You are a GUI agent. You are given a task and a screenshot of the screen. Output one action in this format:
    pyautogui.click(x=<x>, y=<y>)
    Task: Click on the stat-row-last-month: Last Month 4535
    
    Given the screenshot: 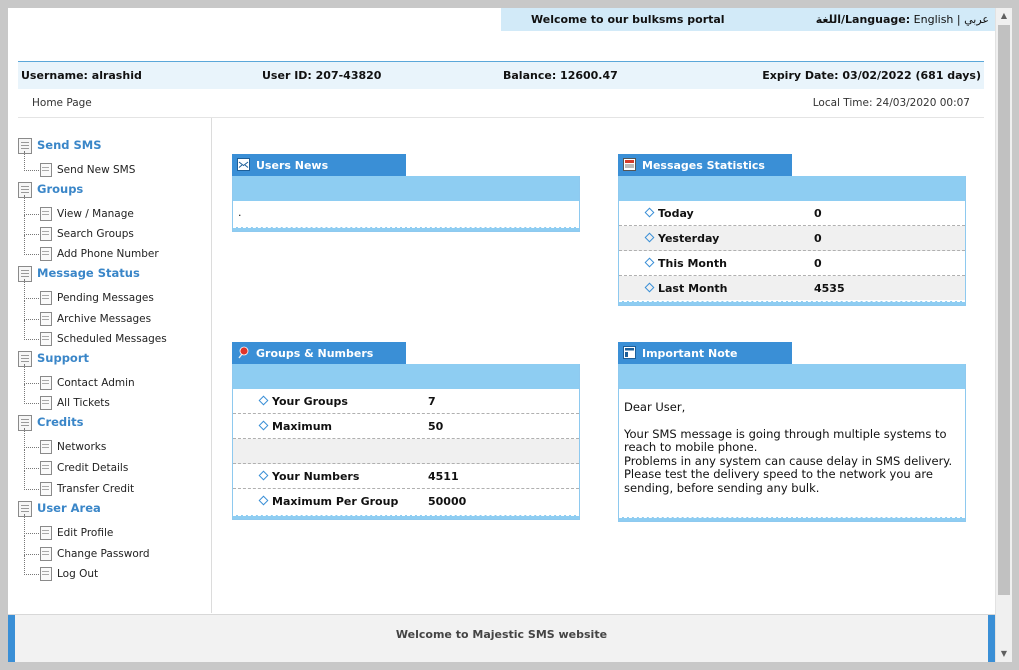 What is the action you would take?
    pyautogui.click(x=792, y=288)
    